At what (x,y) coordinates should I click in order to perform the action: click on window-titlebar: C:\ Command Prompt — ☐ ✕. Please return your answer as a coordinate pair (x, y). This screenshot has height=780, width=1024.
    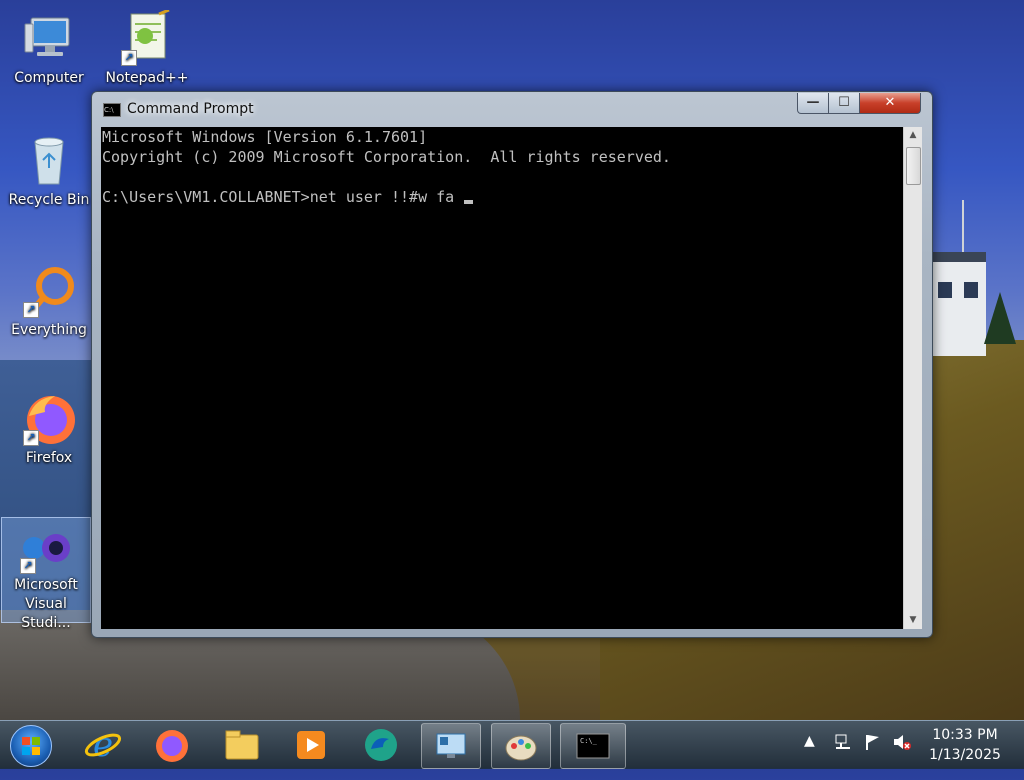
    Looking at the image, I should click on (512, 109).